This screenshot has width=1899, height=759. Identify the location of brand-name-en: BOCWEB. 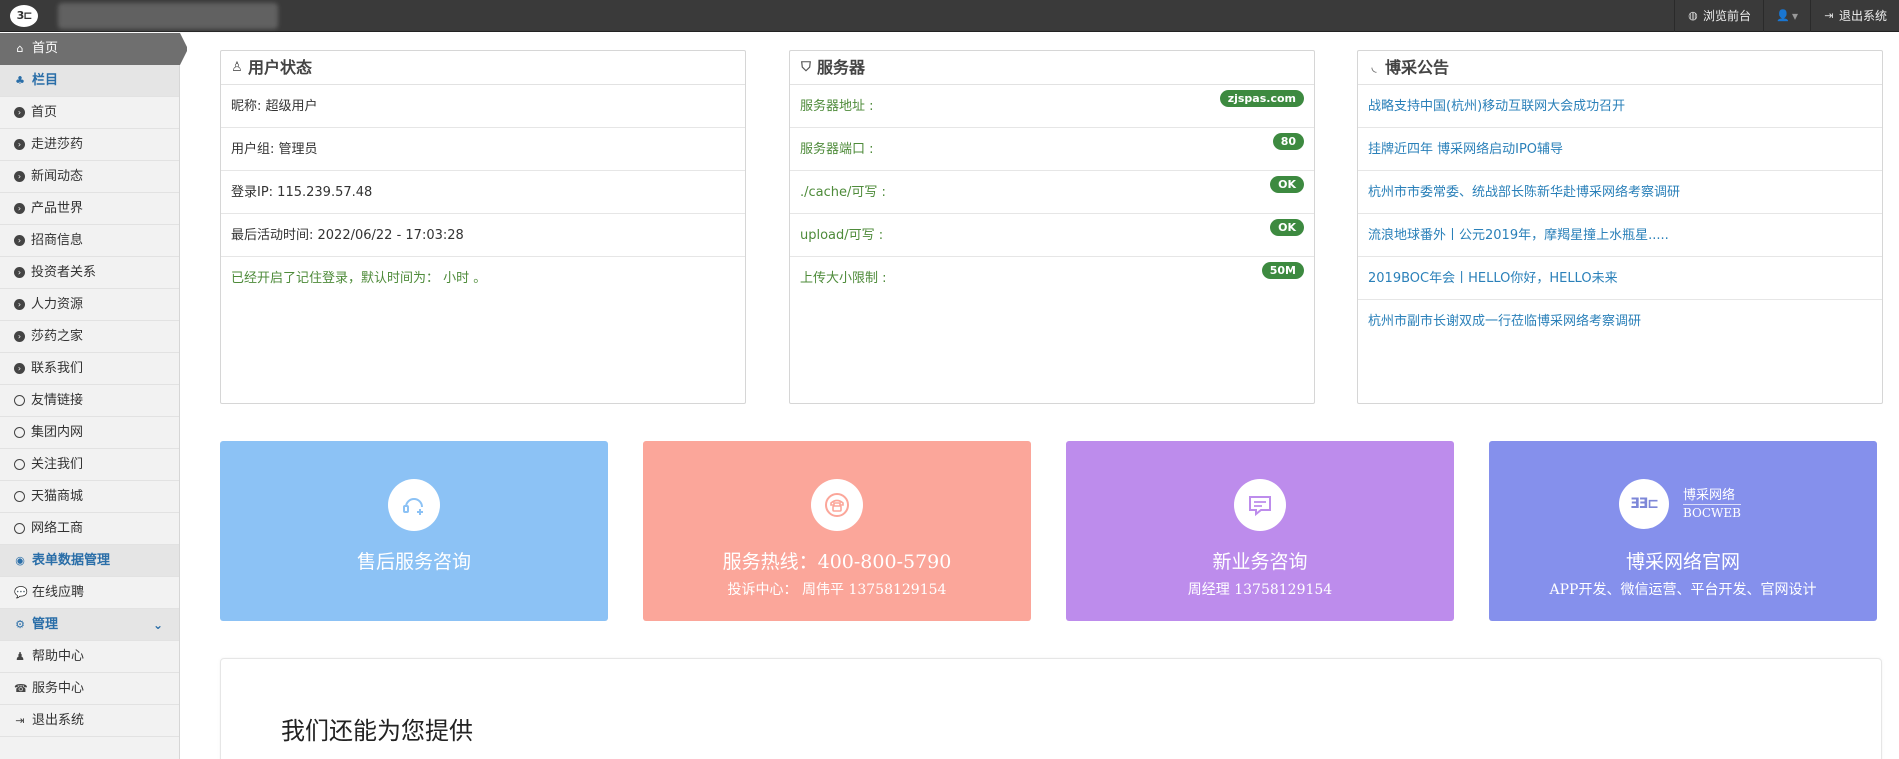
(1712, 511).